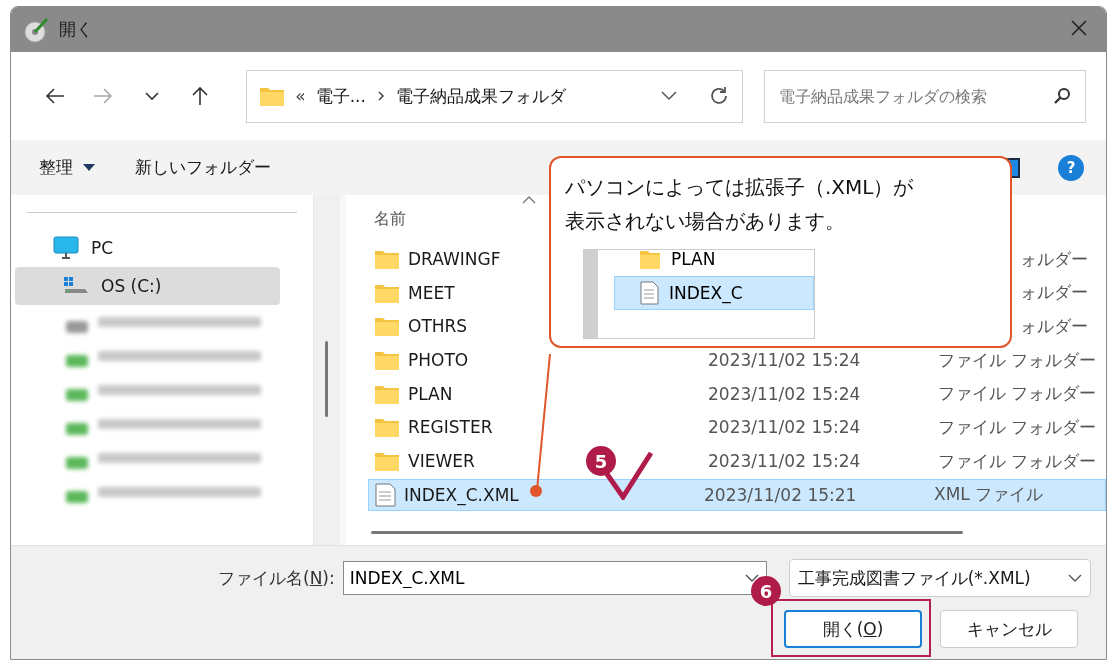  What do you see at coordinates (939, 578) in the screenshot?
I see `file-type-dropdown: 工事完成図書ファイル(*.XML)` at bounding box center [939, 578].